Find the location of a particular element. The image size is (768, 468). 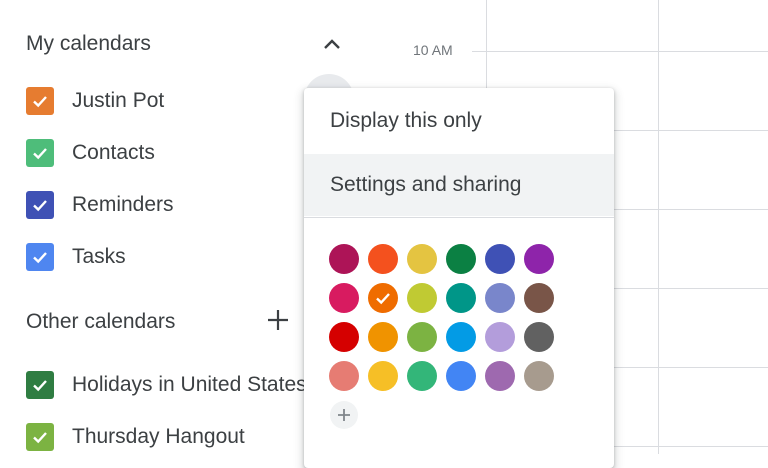

calendar-label: Holidays in United States is located at coordinates (189, 384).